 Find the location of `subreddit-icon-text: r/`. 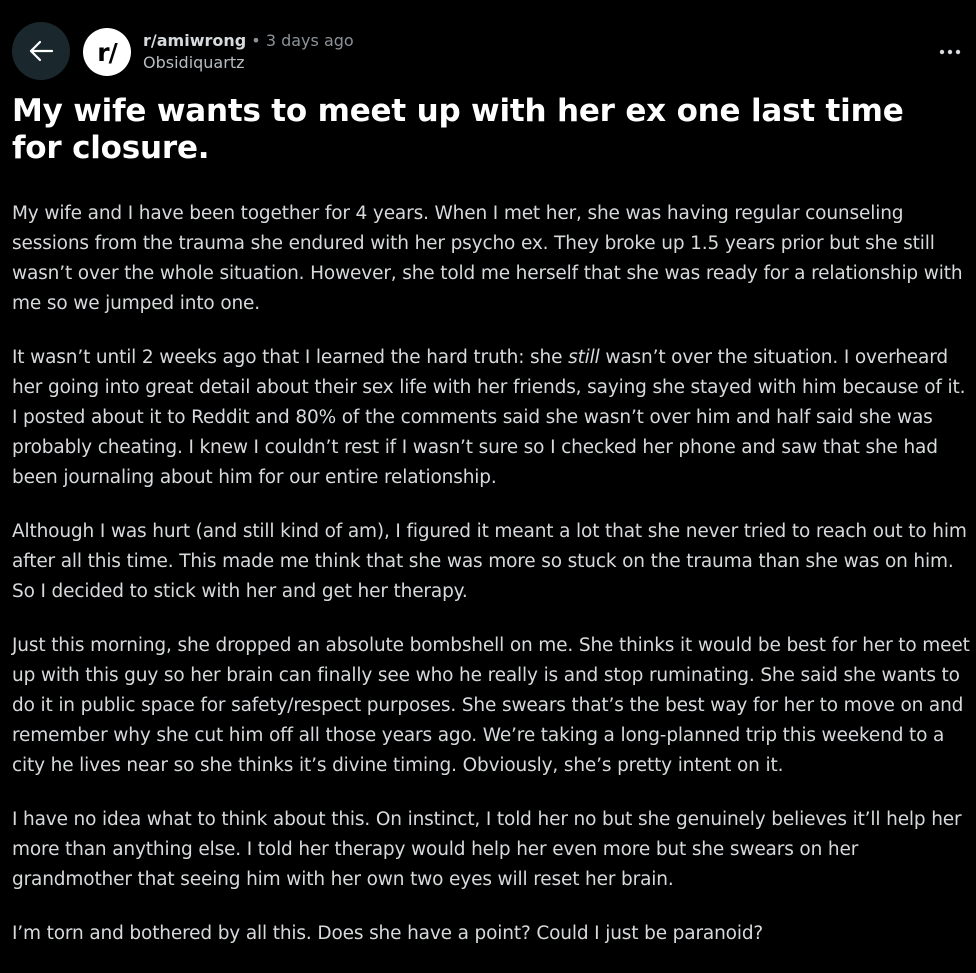

subreddit-icon-text: r/ is located at coordinates (107, 52).